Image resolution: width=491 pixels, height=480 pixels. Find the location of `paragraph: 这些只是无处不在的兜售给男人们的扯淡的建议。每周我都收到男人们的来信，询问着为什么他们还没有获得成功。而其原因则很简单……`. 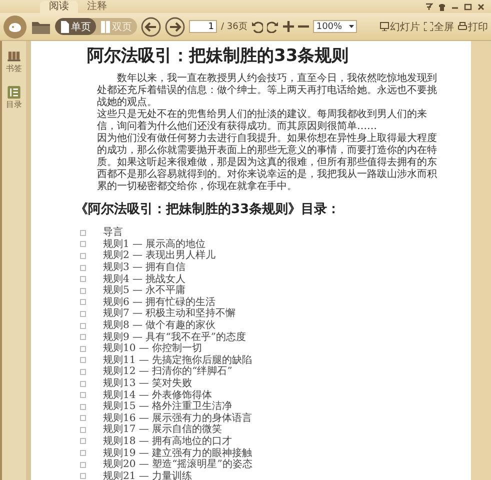

paragraph: 这些只是无处不在的兜售给男人们的扯淡的建议。每周我都收到男人们的来信，询问着为什么他们还没有获得成功。而其原因则很简单…… is located at coordinates (262, 120).